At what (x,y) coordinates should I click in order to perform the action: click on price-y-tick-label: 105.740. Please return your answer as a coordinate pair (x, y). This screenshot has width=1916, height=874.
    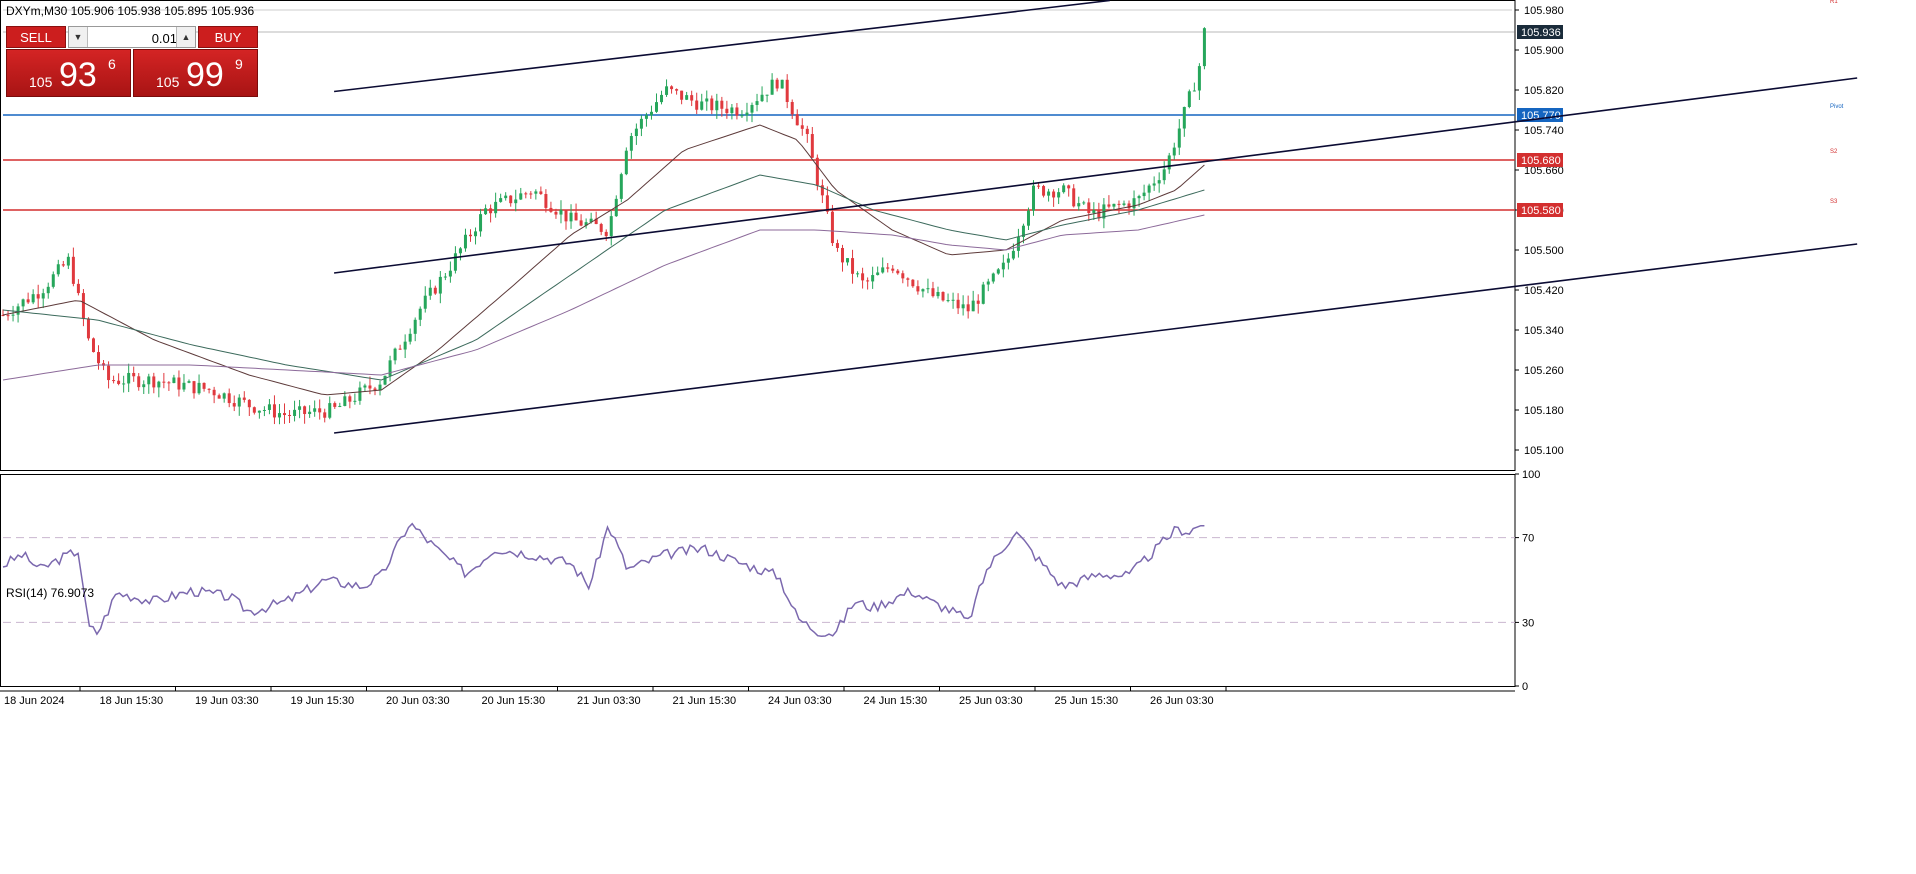
    Looking at the image, I should click on (1544, 131).